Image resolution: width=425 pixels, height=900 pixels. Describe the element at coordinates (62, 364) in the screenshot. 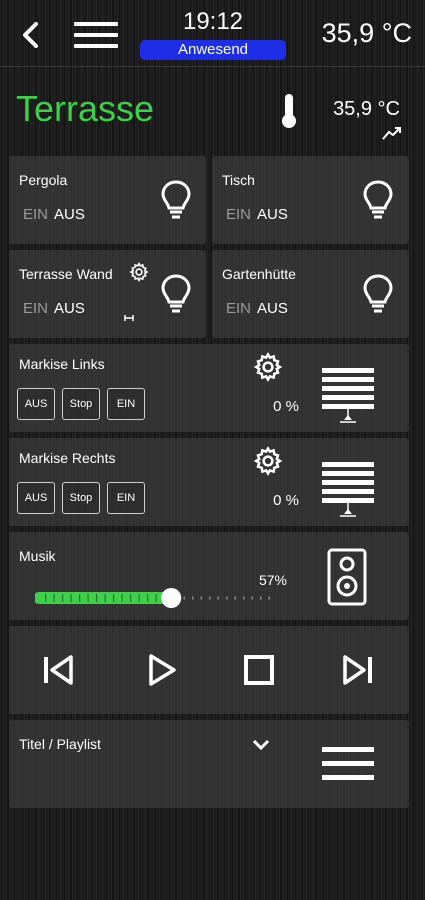

I see `awning-label: Markise Links` at that location.